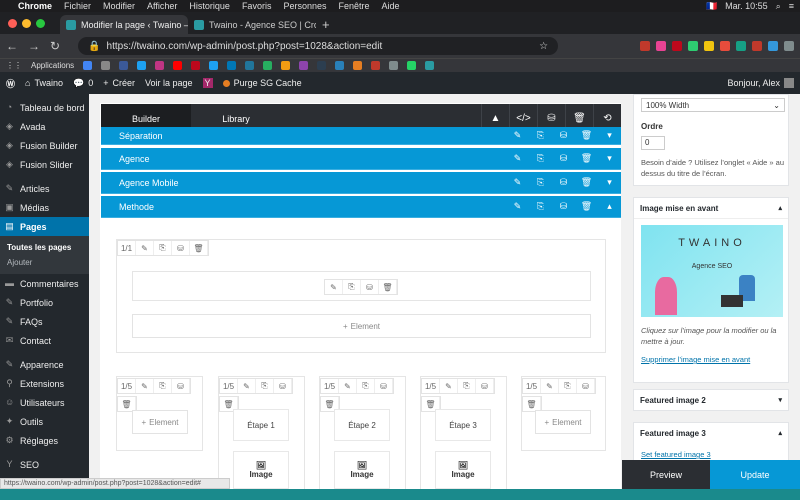 The image size is (800, 500). I want to click on twitter-icon, so click(214, 65).